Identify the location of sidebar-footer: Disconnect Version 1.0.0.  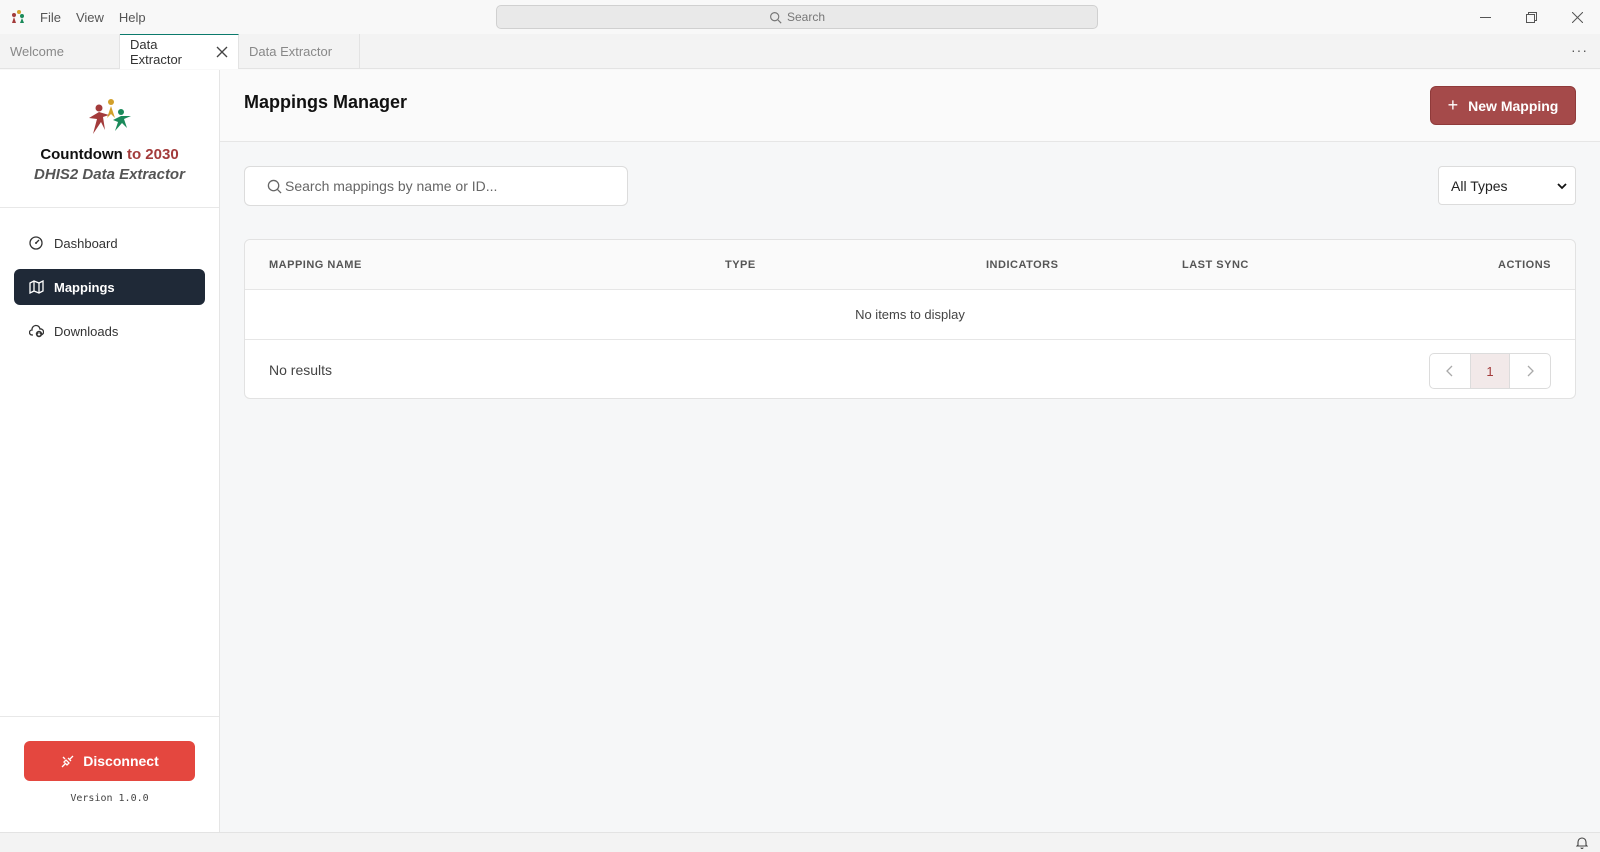
(109, 774).